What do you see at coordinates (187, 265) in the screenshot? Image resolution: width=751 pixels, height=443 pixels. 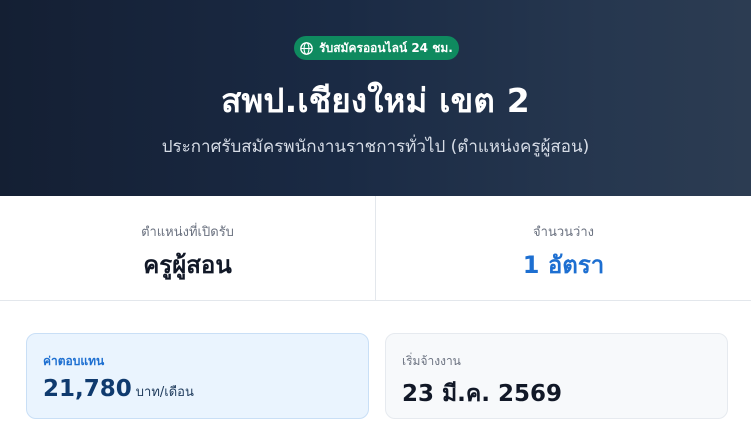 I see `position-value: ครูผู้สอน` at bounding box center [187, 265].